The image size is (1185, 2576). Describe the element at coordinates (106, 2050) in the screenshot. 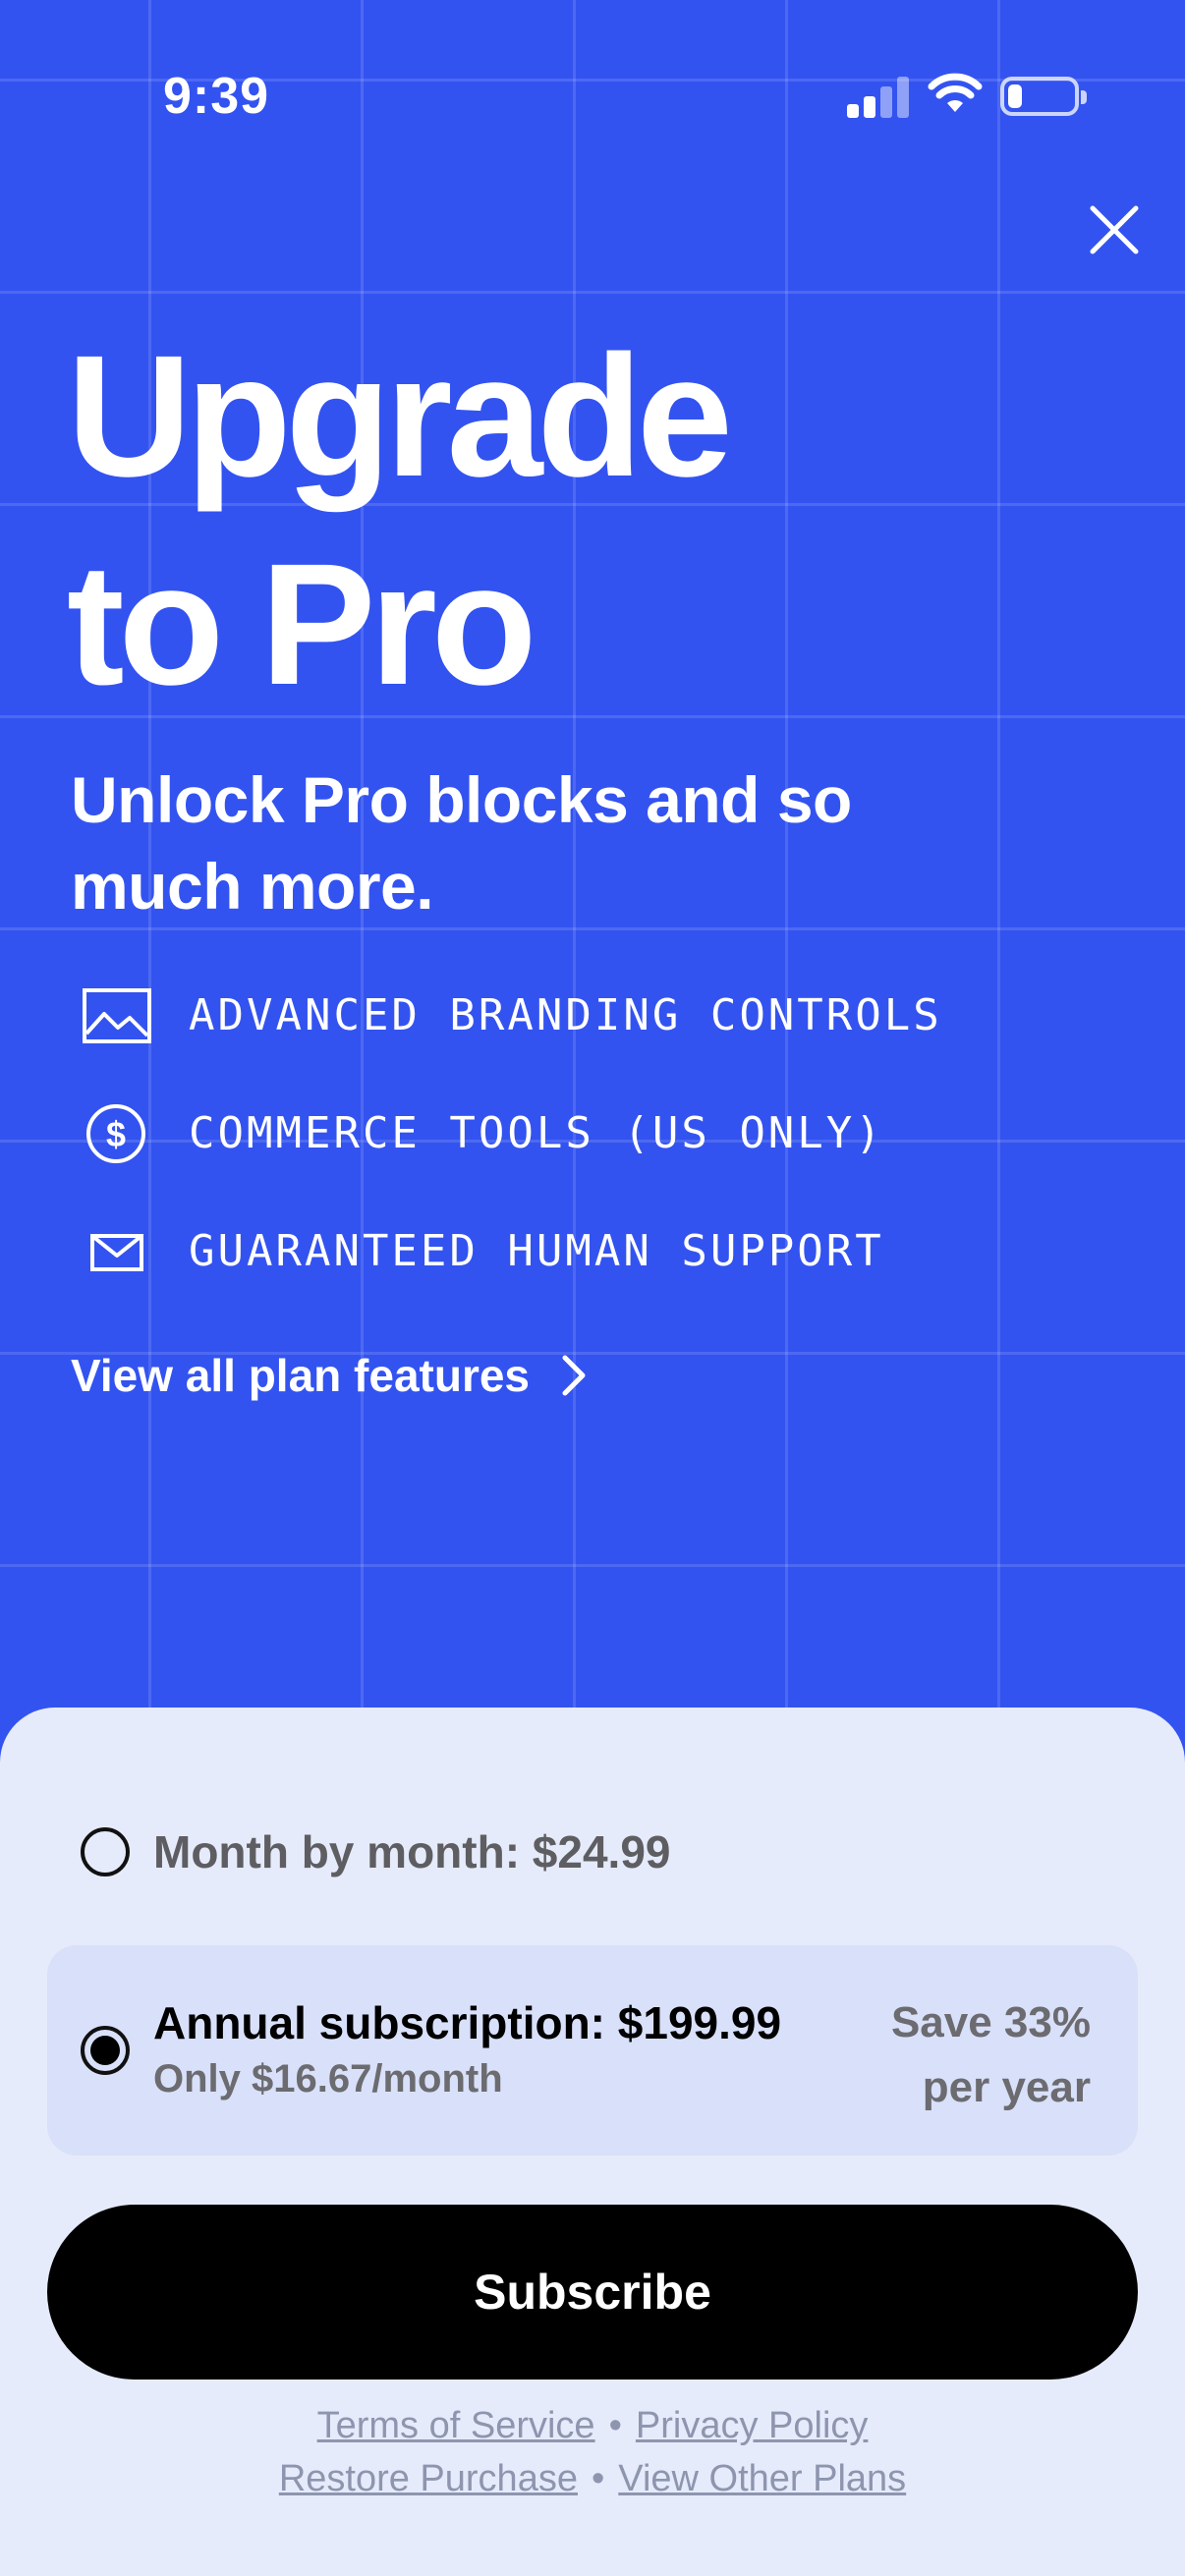

I see `radio-annual` at that location.